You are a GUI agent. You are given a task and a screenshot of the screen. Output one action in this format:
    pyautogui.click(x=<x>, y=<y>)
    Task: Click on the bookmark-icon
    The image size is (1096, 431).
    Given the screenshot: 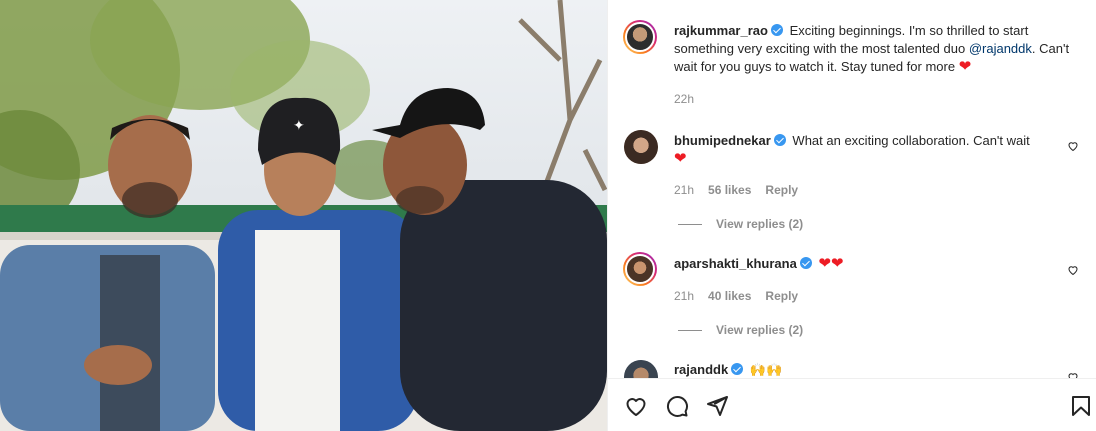 What is the action you would take?
    pyautogui.click(x=1081, y=406)
    